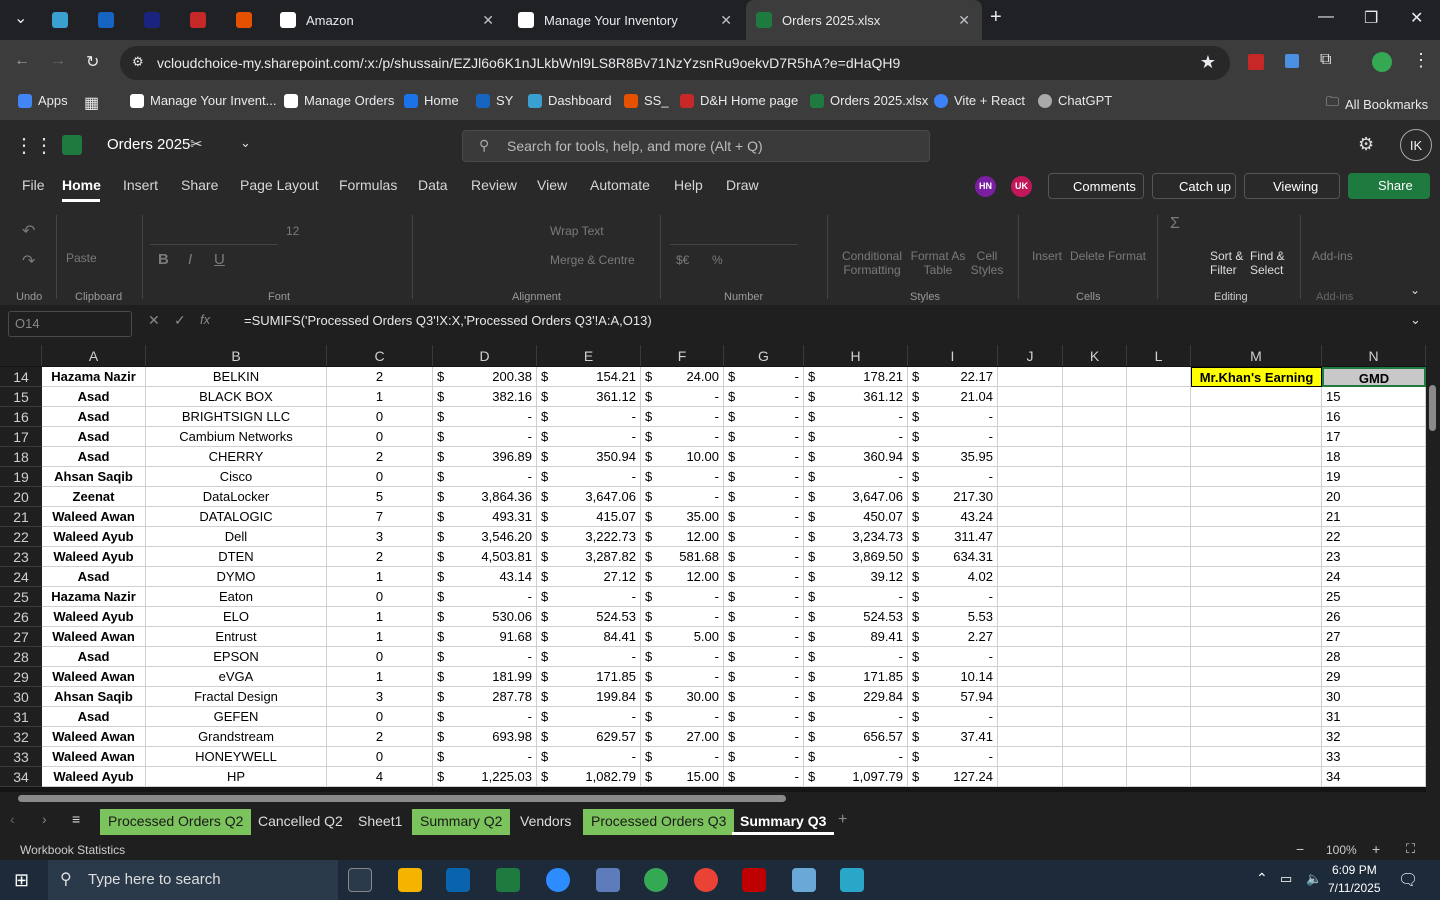 The width and height of the screenshot is (1440, 900). Describe the element at coordinates (589, 577) in the screenshot. I see `table-cell: $27.12` at that location.